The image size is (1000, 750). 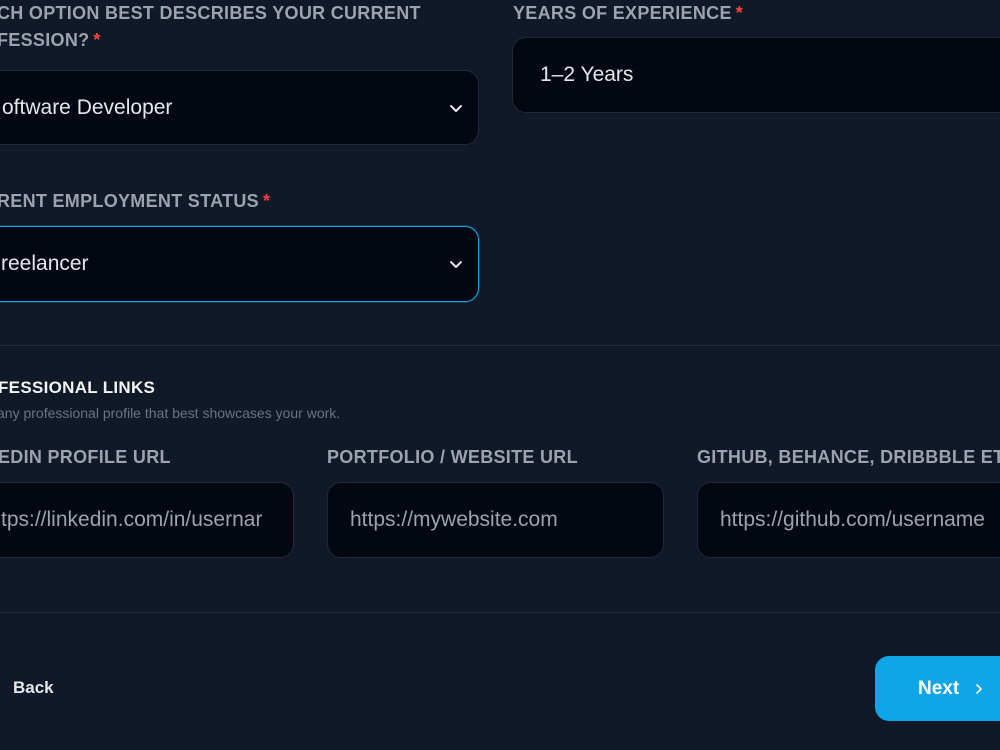 I want to click on linkedin-label: EDIN PROFILE URL, so click(x=85, y=457).